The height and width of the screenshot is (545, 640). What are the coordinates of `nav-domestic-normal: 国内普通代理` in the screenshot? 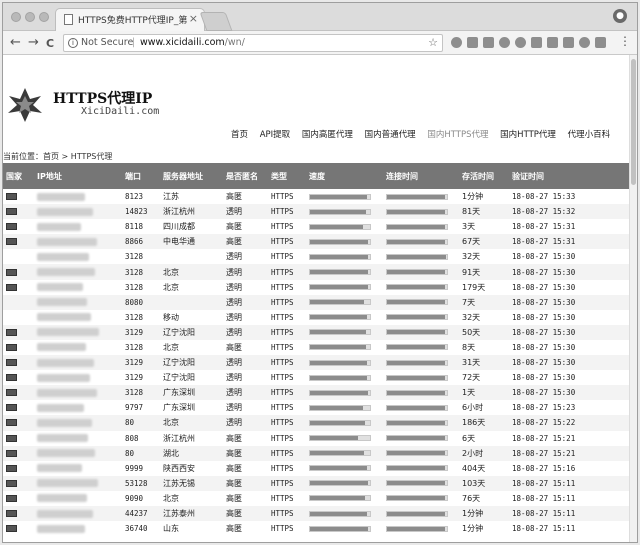 It's located at (390, 135).